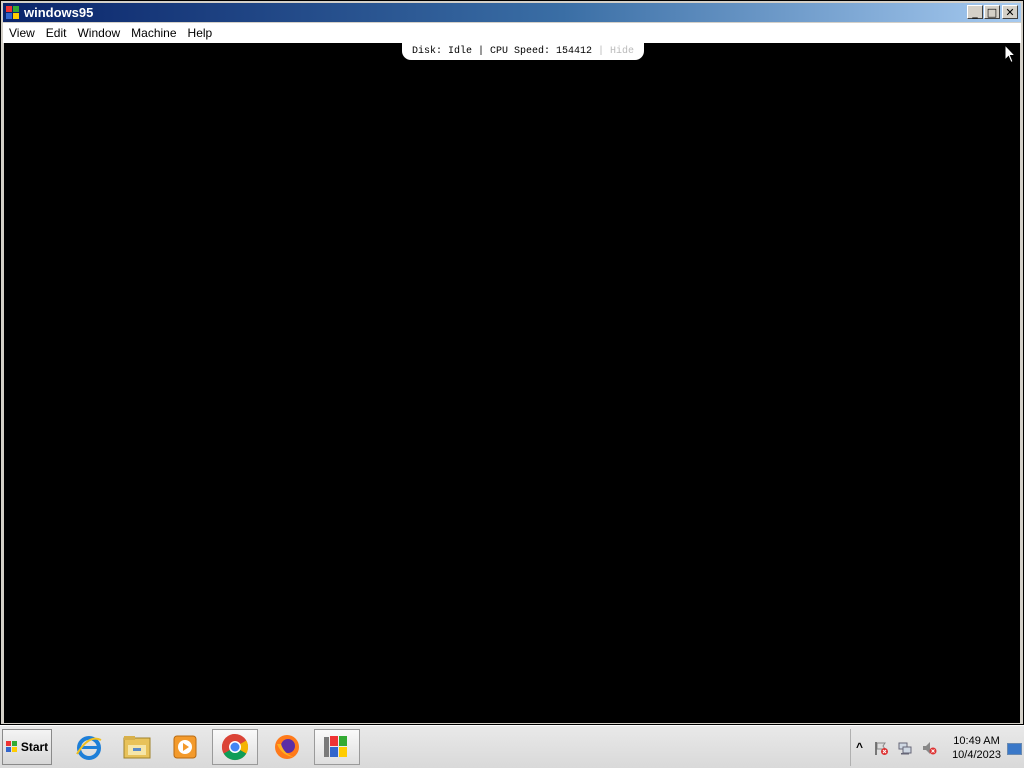 The height and width of the screenshot is (768, 1024). Describe the element at coordinates (56, 33) in the screenshot. I see `menu-edit: Edit` at that location.